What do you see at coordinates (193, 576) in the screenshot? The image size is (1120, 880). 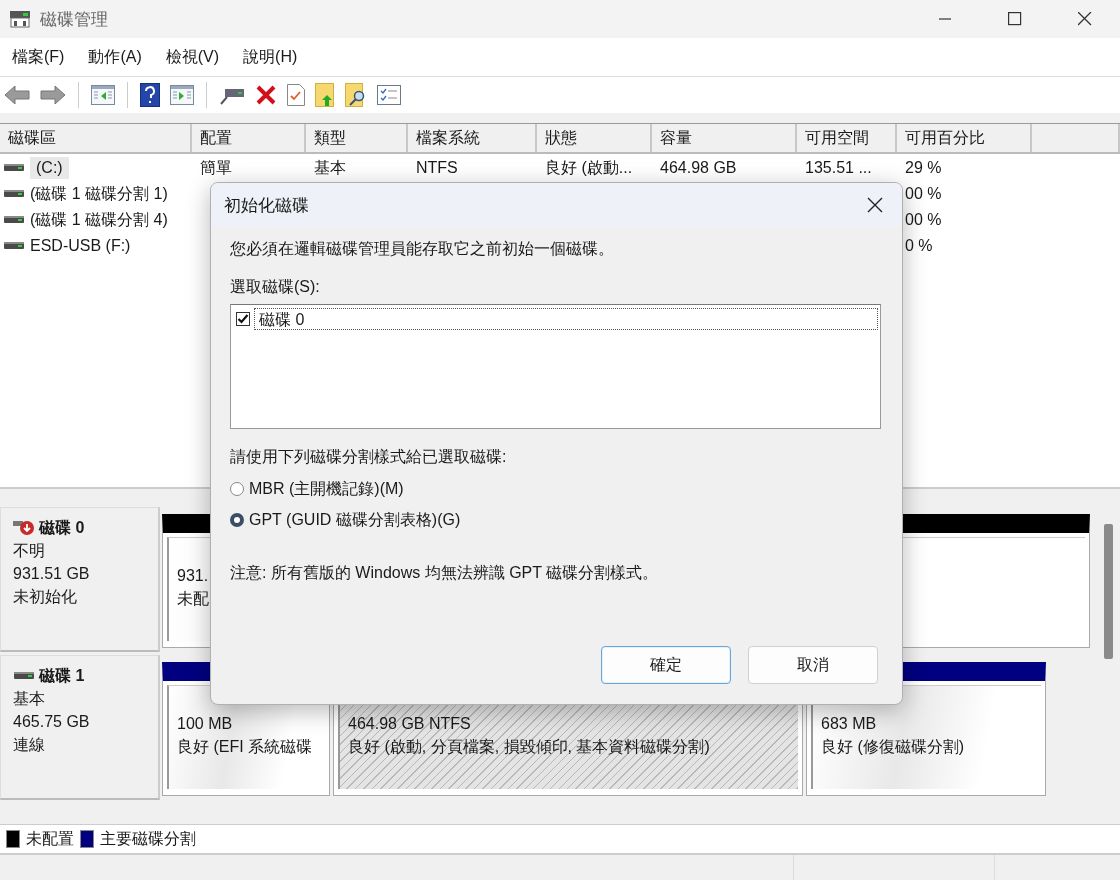 I see `partition-info: 931.` at bounding box center [193, 576].